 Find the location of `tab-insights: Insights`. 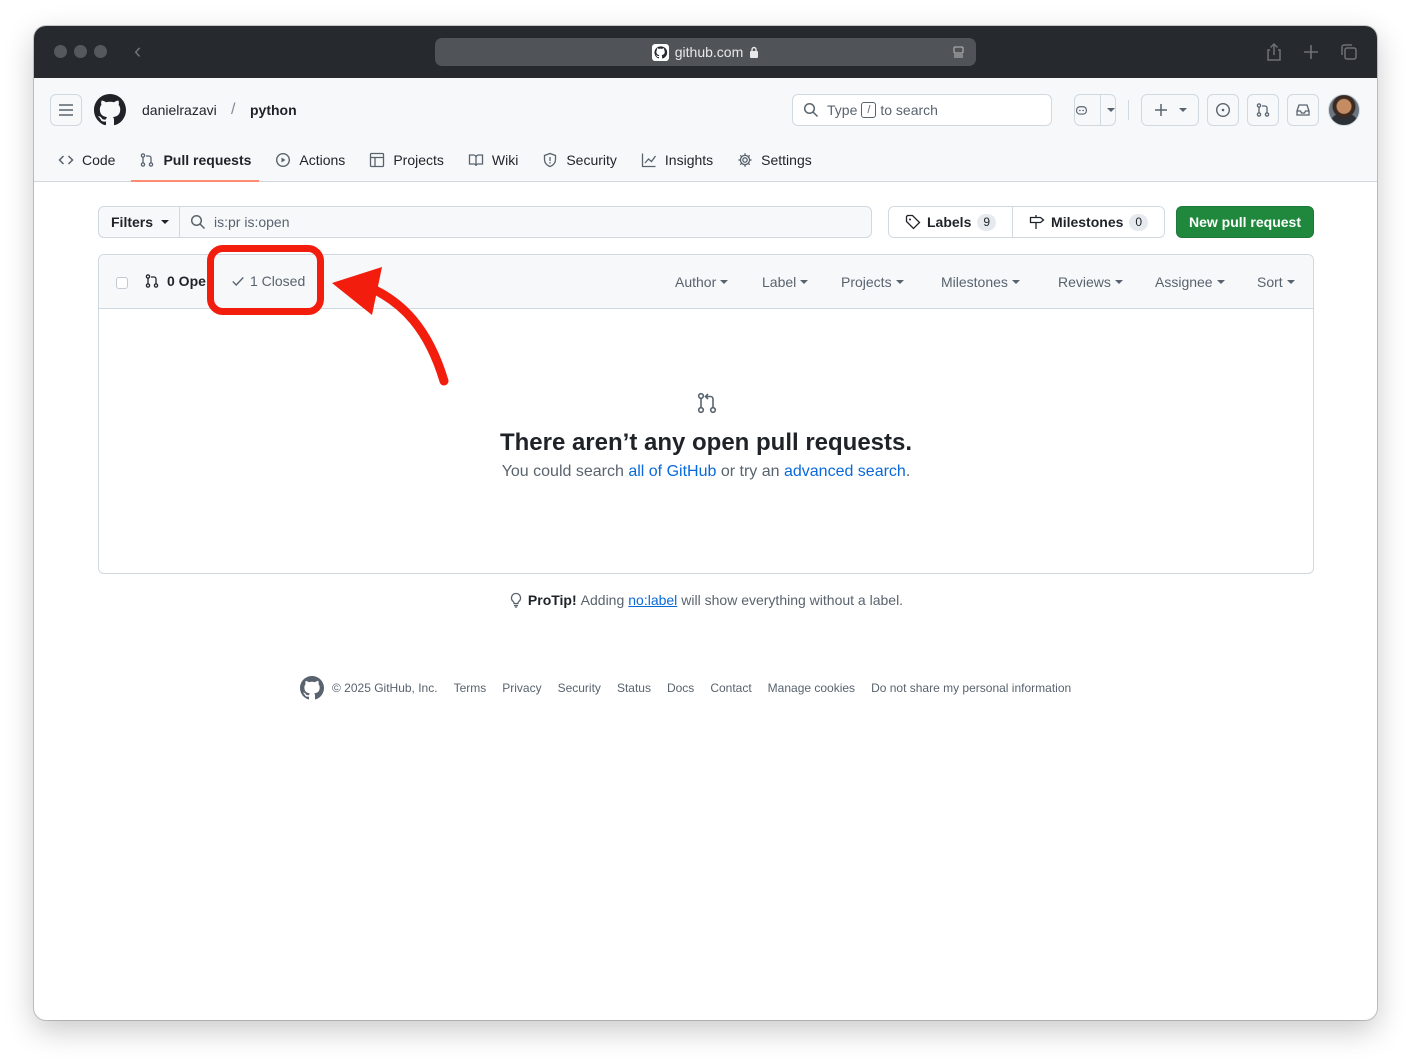

tab-insights: Insights is located at coordinates (677, 160).